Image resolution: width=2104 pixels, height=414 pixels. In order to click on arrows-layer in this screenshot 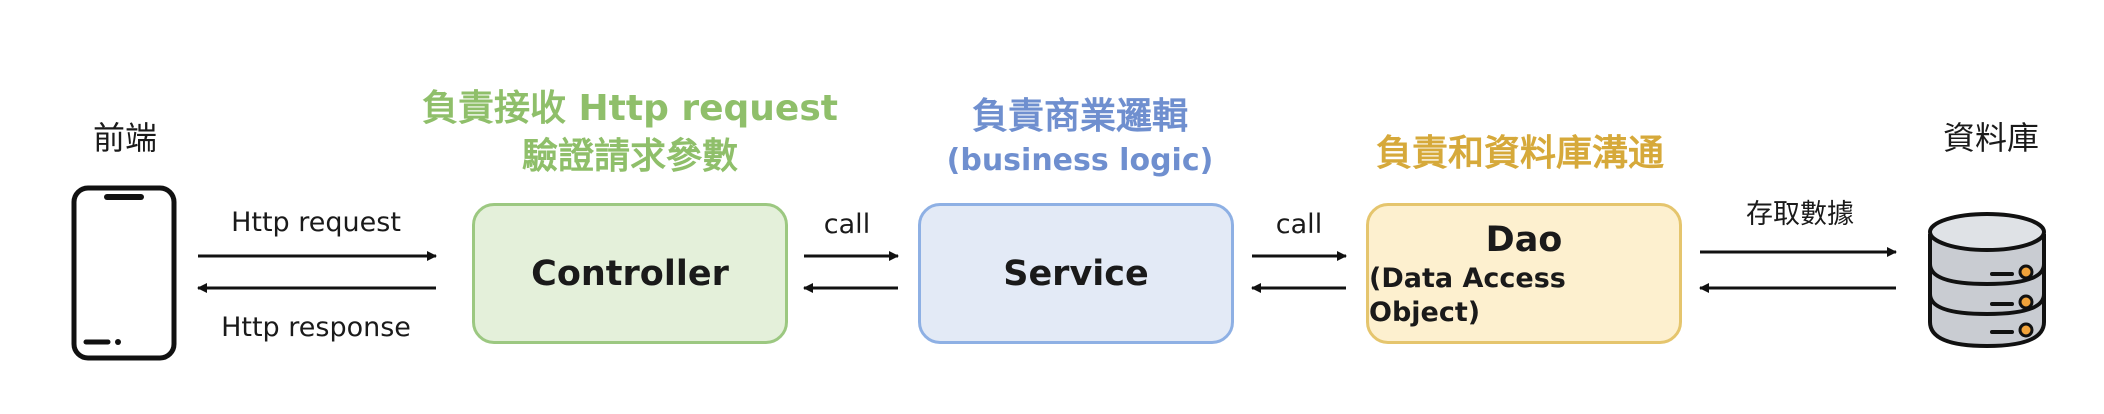, I will do `click(1047, 270)`.